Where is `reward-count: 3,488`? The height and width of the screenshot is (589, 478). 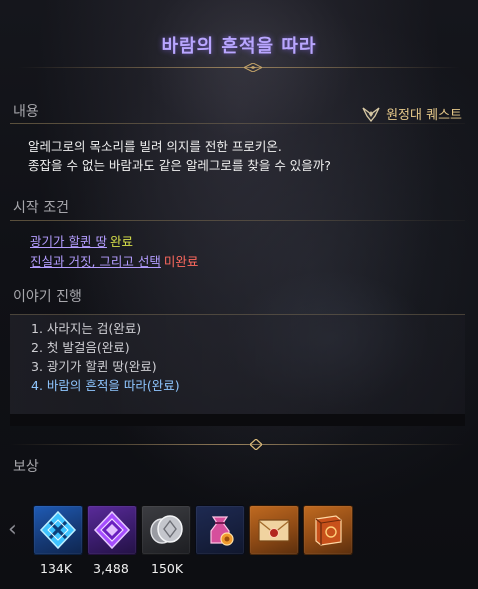
reward-count: 3,488 is located at coordinates (111, 568).